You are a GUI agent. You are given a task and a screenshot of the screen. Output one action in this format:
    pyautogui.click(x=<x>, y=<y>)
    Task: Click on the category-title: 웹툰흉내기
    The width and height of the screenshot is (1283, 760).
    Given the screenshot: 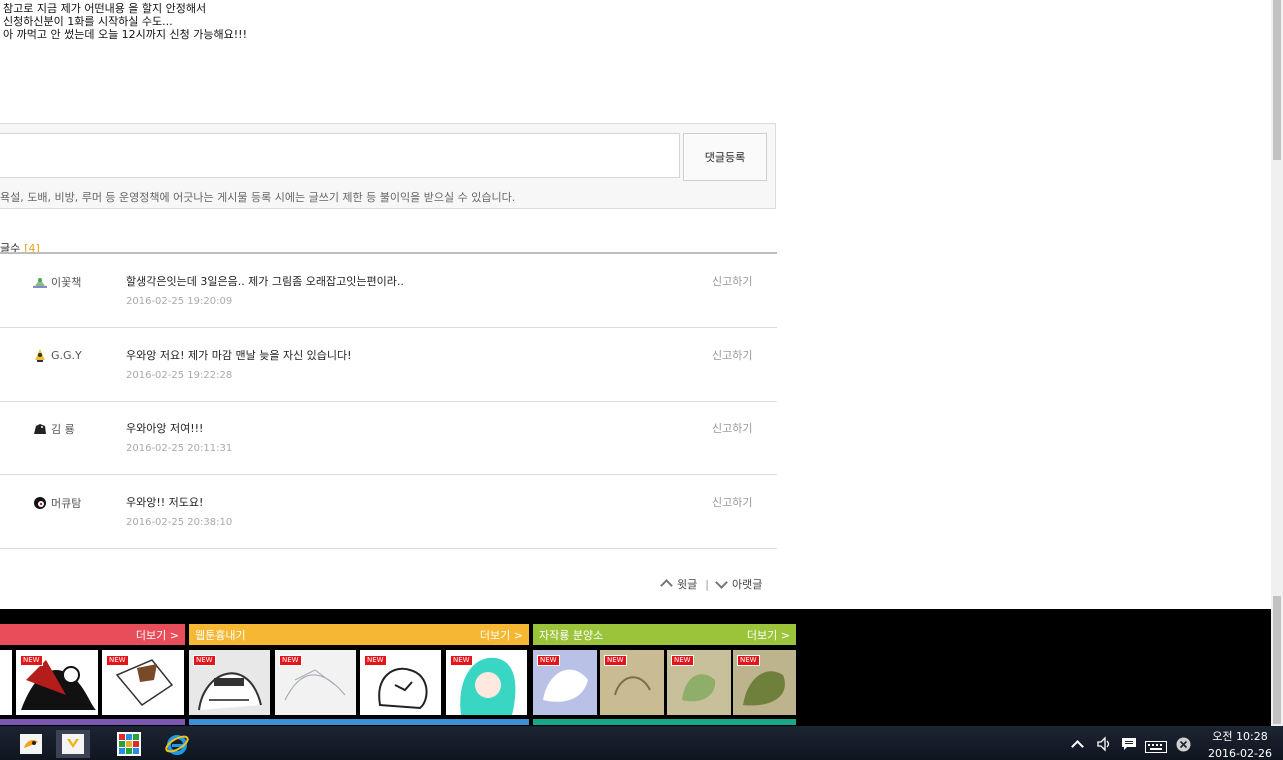 What is the action you would take?
    pyautogui.click(x=220, y=635)
    